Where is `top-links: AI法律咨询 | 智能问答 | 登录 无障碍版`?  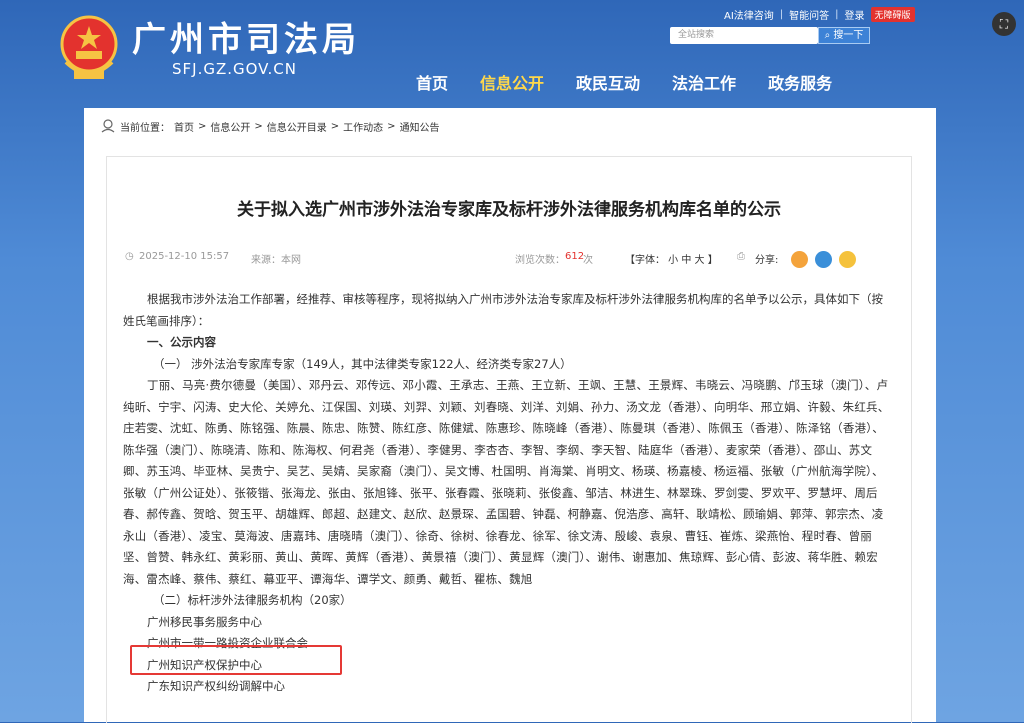 top-links: AI法律咨询 | 智能问答 | 登录 无障碍版 is located at coordinates (819, 14).